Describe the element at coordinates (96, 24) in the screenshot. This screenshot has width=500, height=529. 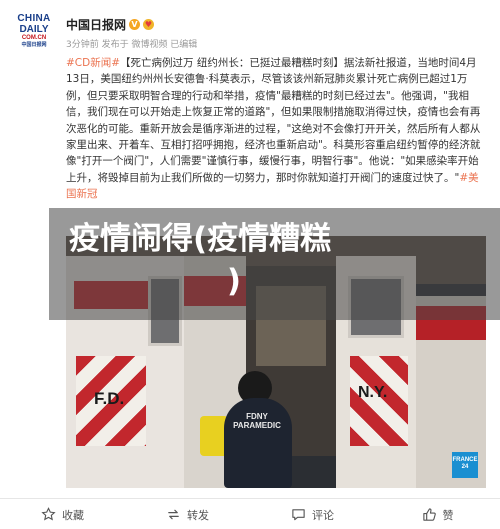
I see `author-name: 中国日报网` at that location.